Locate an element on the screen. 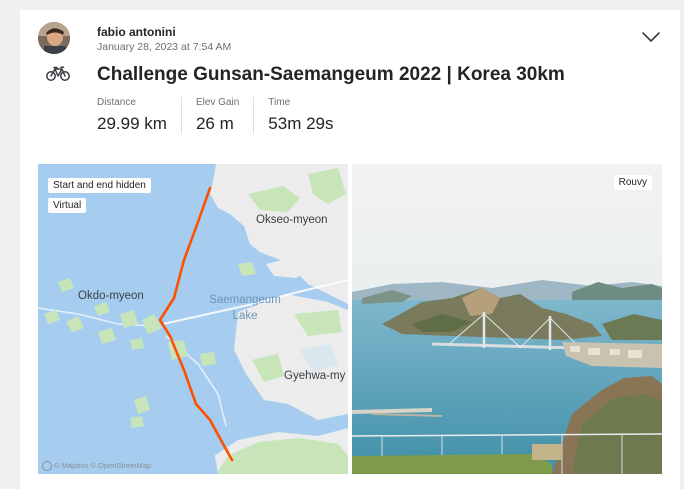 This screenshot has height=489, width=684. stat-label: Time is located at coordinates (279, 102).